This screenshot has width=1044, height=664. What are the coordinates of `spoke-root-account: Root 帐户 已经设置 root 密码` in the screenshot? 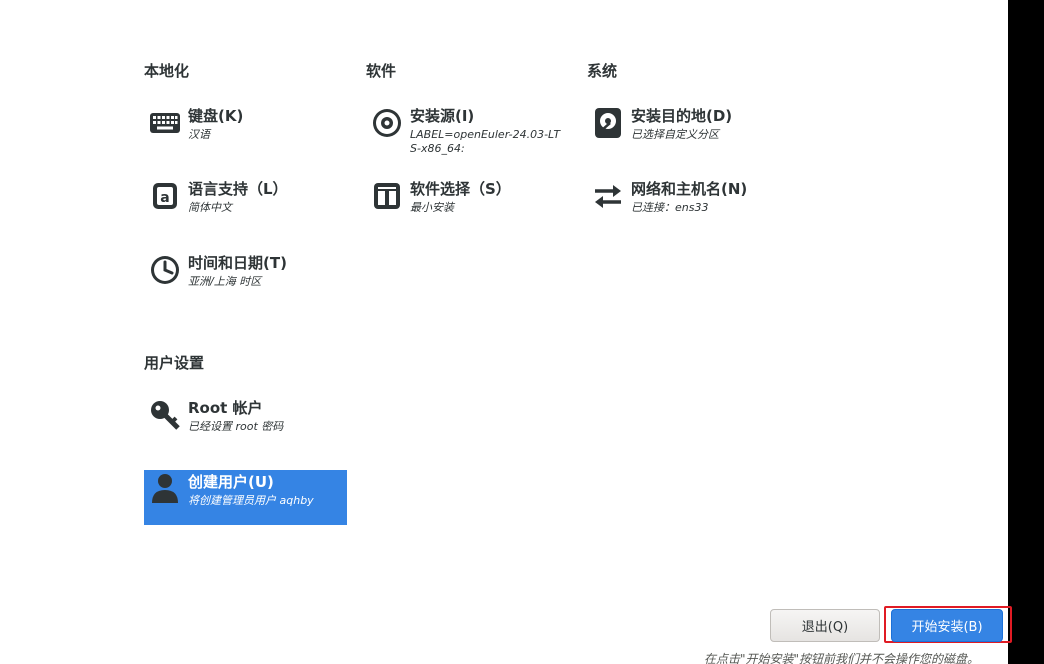 It's located at (245, 416).